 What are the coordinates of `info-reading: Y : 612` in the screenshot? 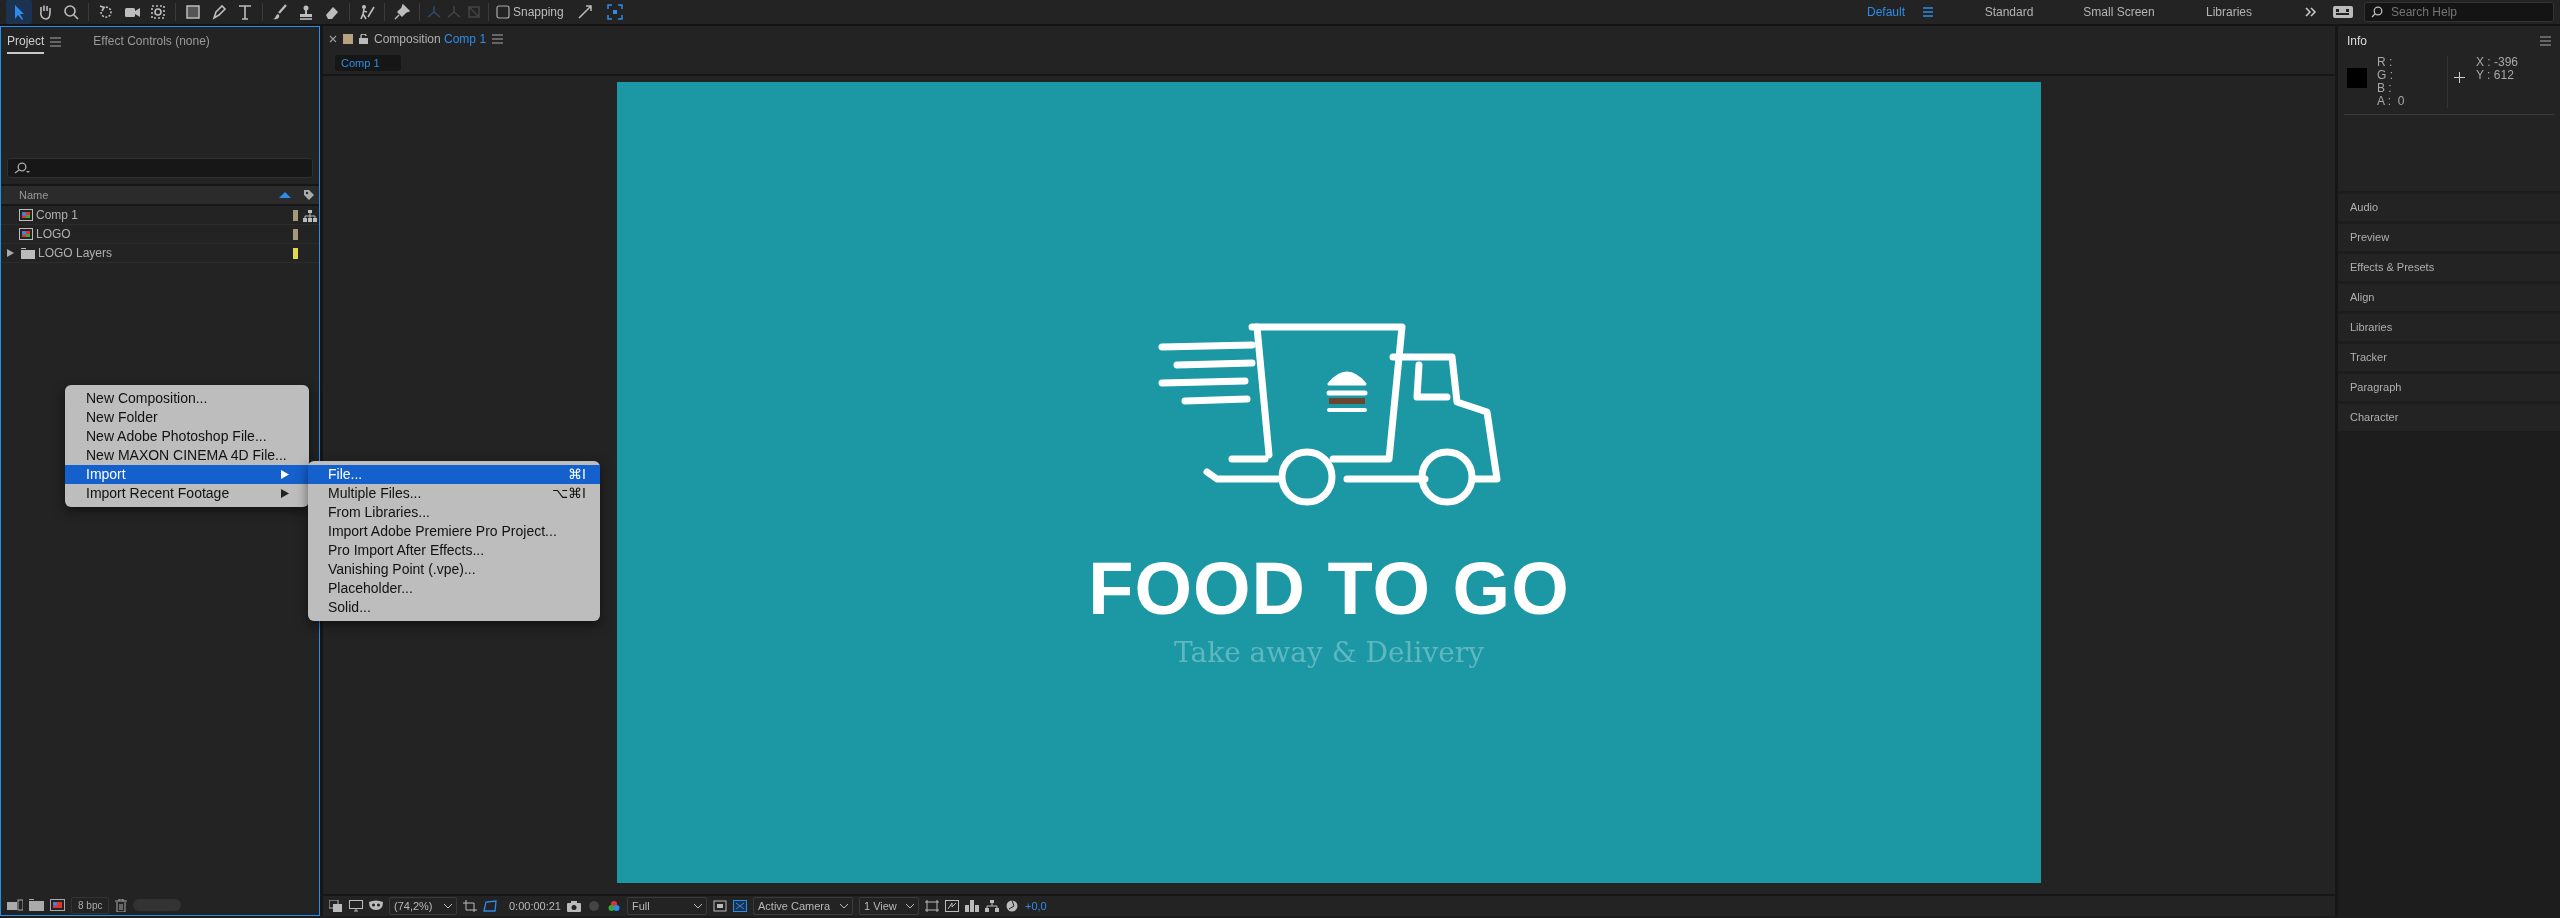 It's located at (2495, 75).